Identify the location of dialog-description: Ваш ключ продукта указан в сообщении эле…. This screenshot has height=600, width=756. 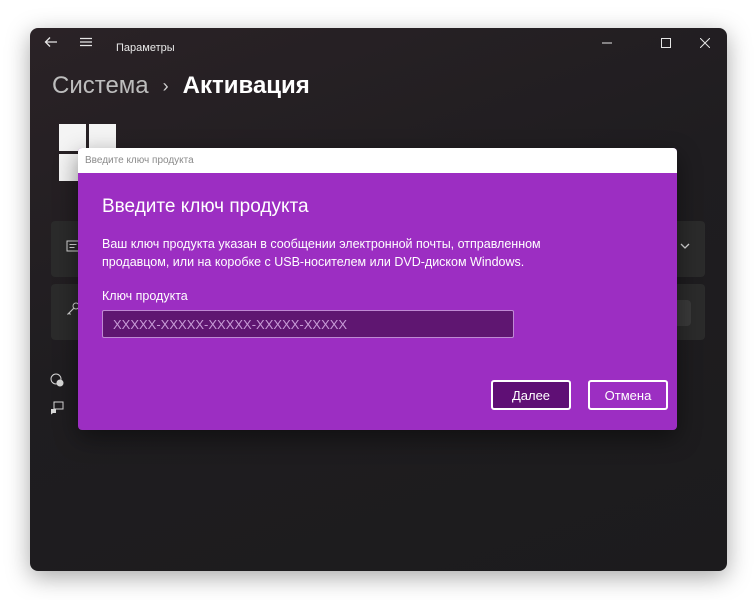
(321, 253).